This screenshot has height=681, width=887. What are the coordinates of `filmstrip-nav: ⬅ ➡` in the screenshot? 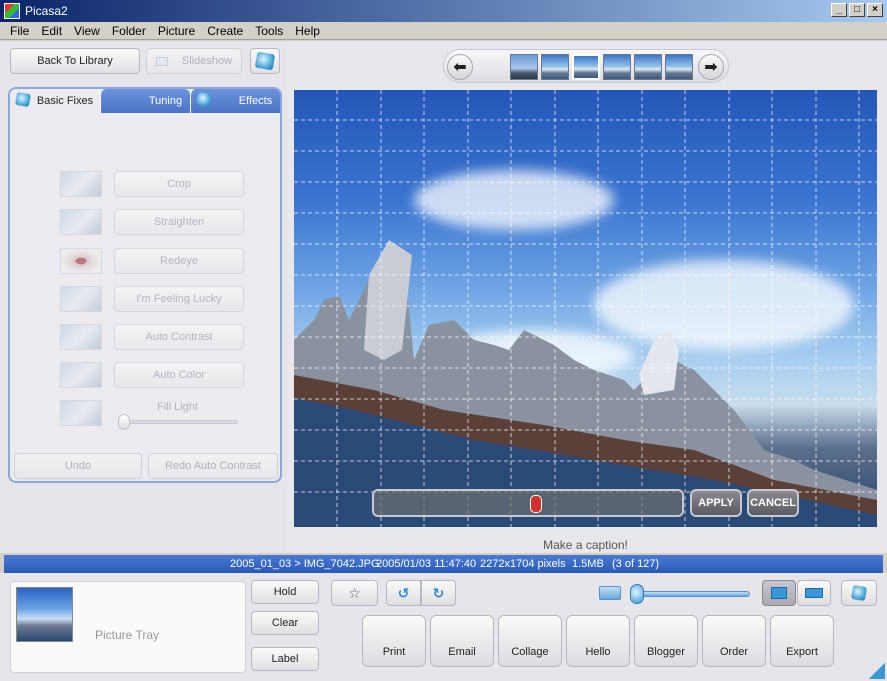 It's located at (586, 66).